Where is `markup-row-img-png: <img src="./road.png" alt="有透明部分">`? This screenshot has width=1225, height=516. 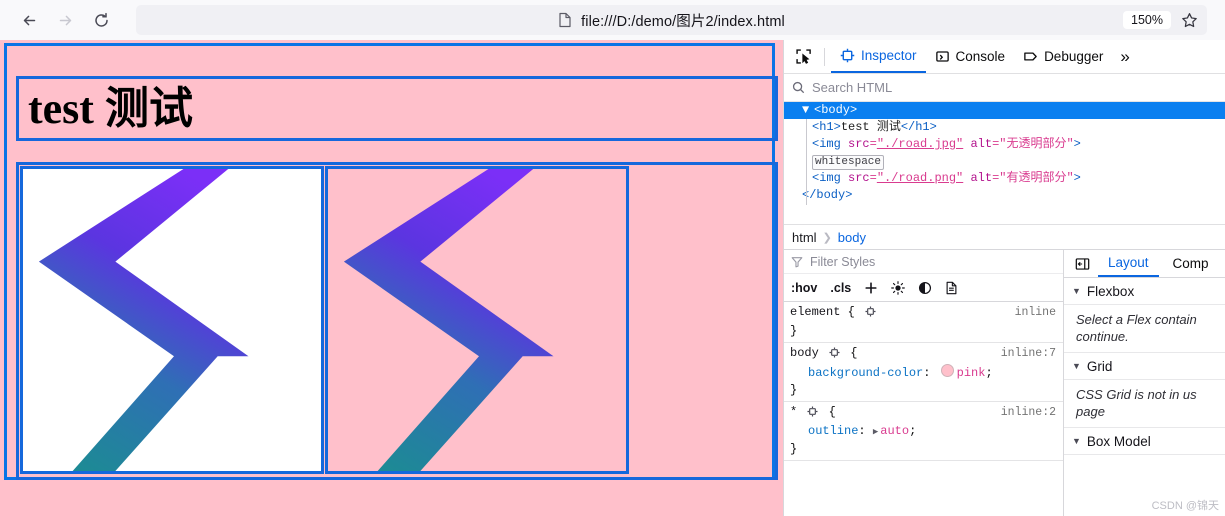 markup-row-img-png: <img src="./road.png" alt="有透明部分"> is located at coordinates (1004, 178).